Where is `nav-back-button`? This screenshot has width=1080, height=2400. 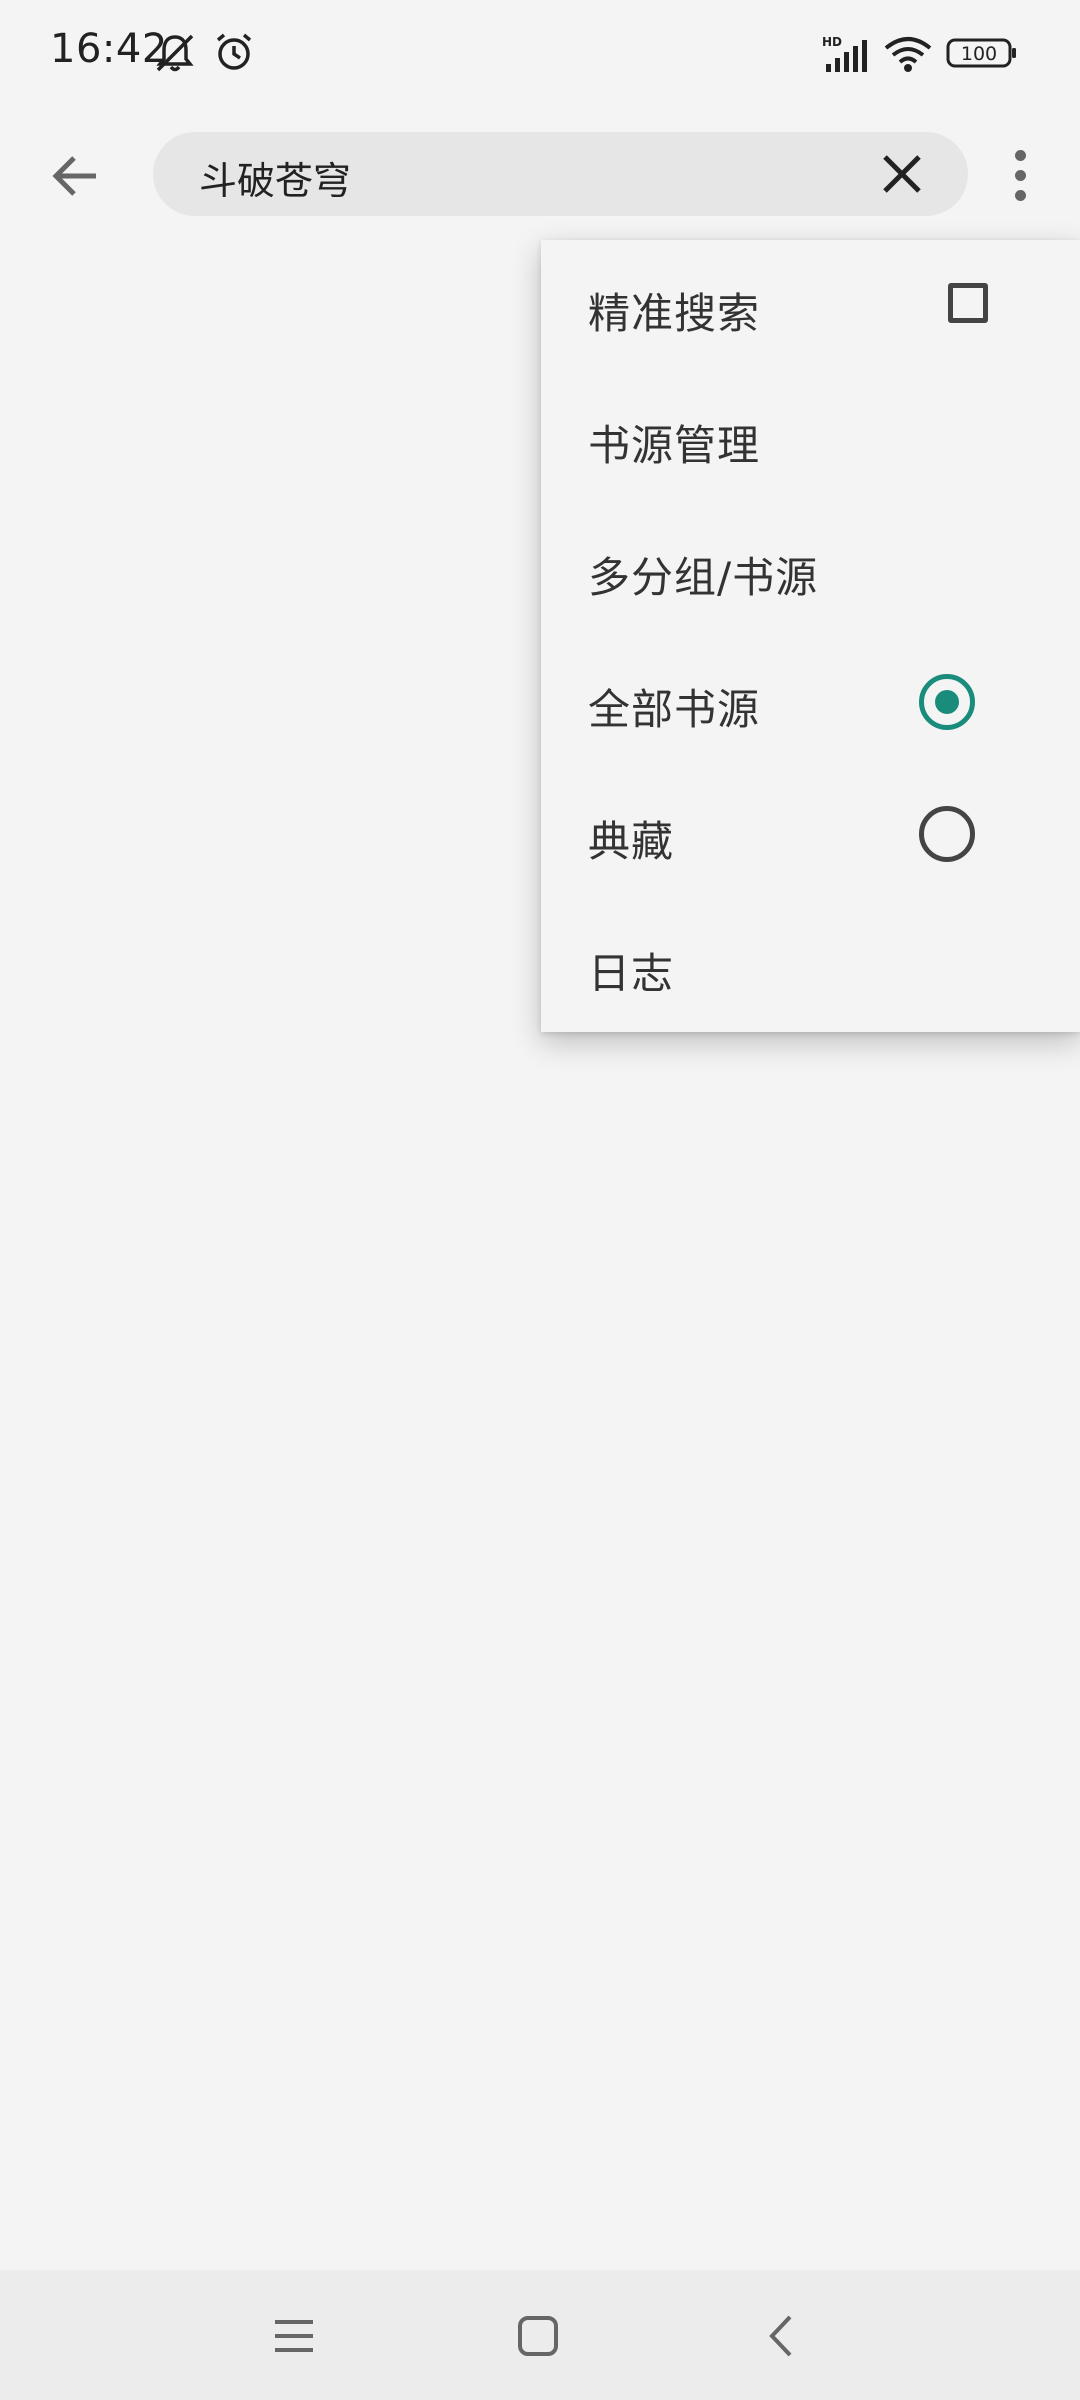
nav-back-button is located at coordinates (782, 2336).